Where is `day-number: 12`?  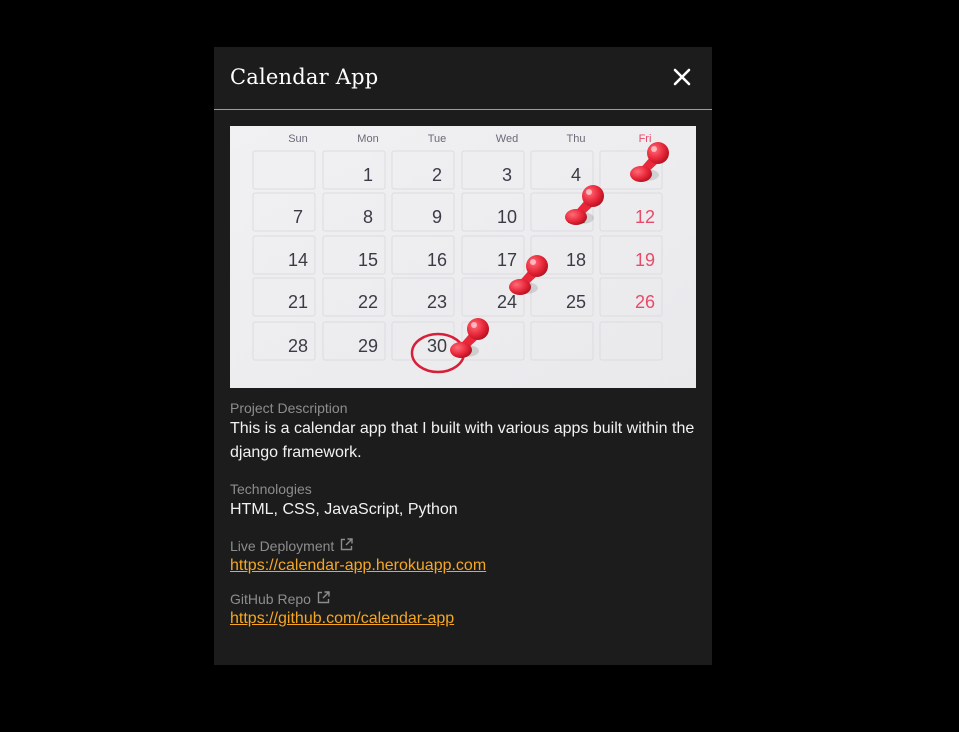 day-number: 12 is located at coordinates (645, 217).